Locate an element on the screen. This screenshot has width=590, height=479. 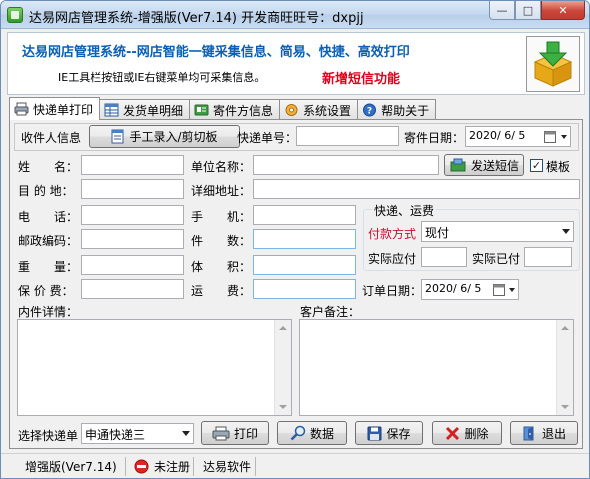
window-title: 达易网店管理系统-增强版(Ver7.14) 开发商旺旺号：dxpjj is located at coordinates (196, 18).